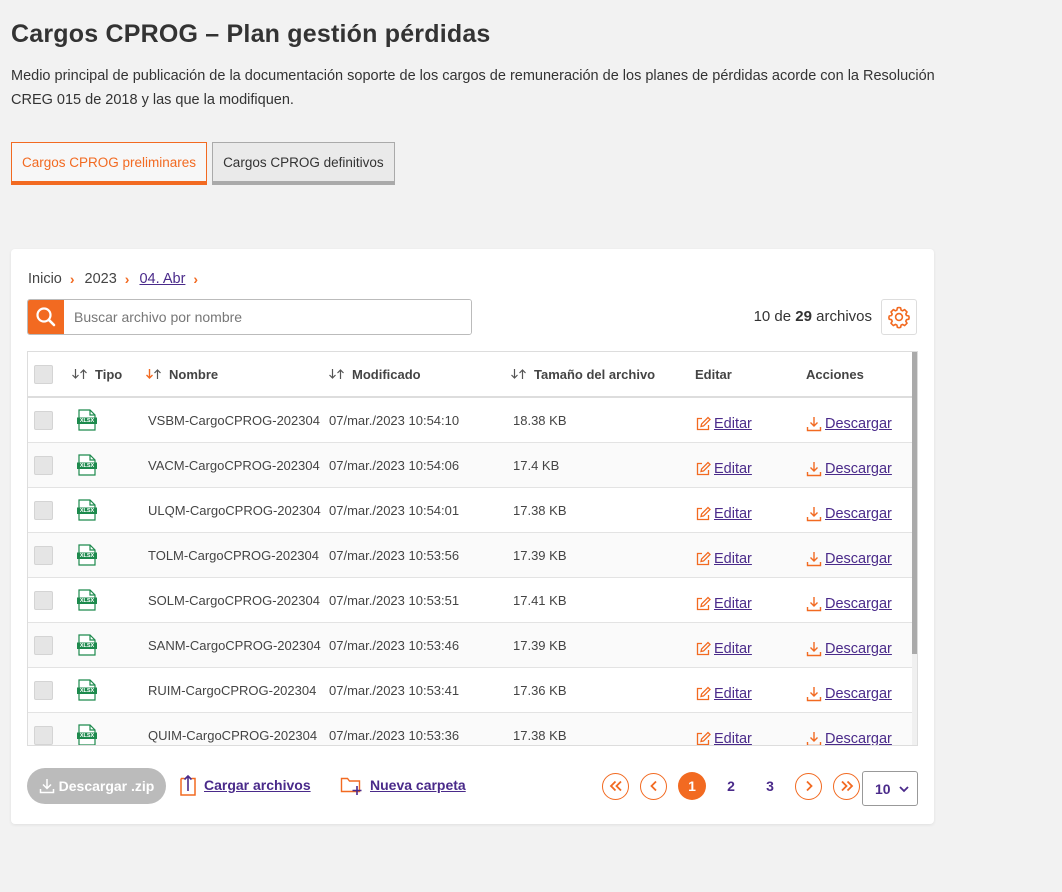  Describe the element at coordinates (237, 510) in the screenshot. I see `file-name: ULQM-CargoCPROG-202304` at that location.